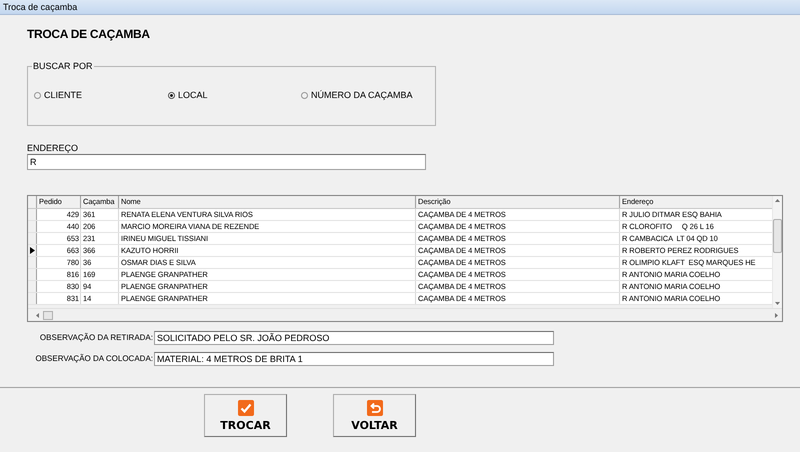 The height and width of the screenshot is (452, 800). Describe the element at coordinates (226, 162) in the screenshot. I see `address-field: R` at that location.